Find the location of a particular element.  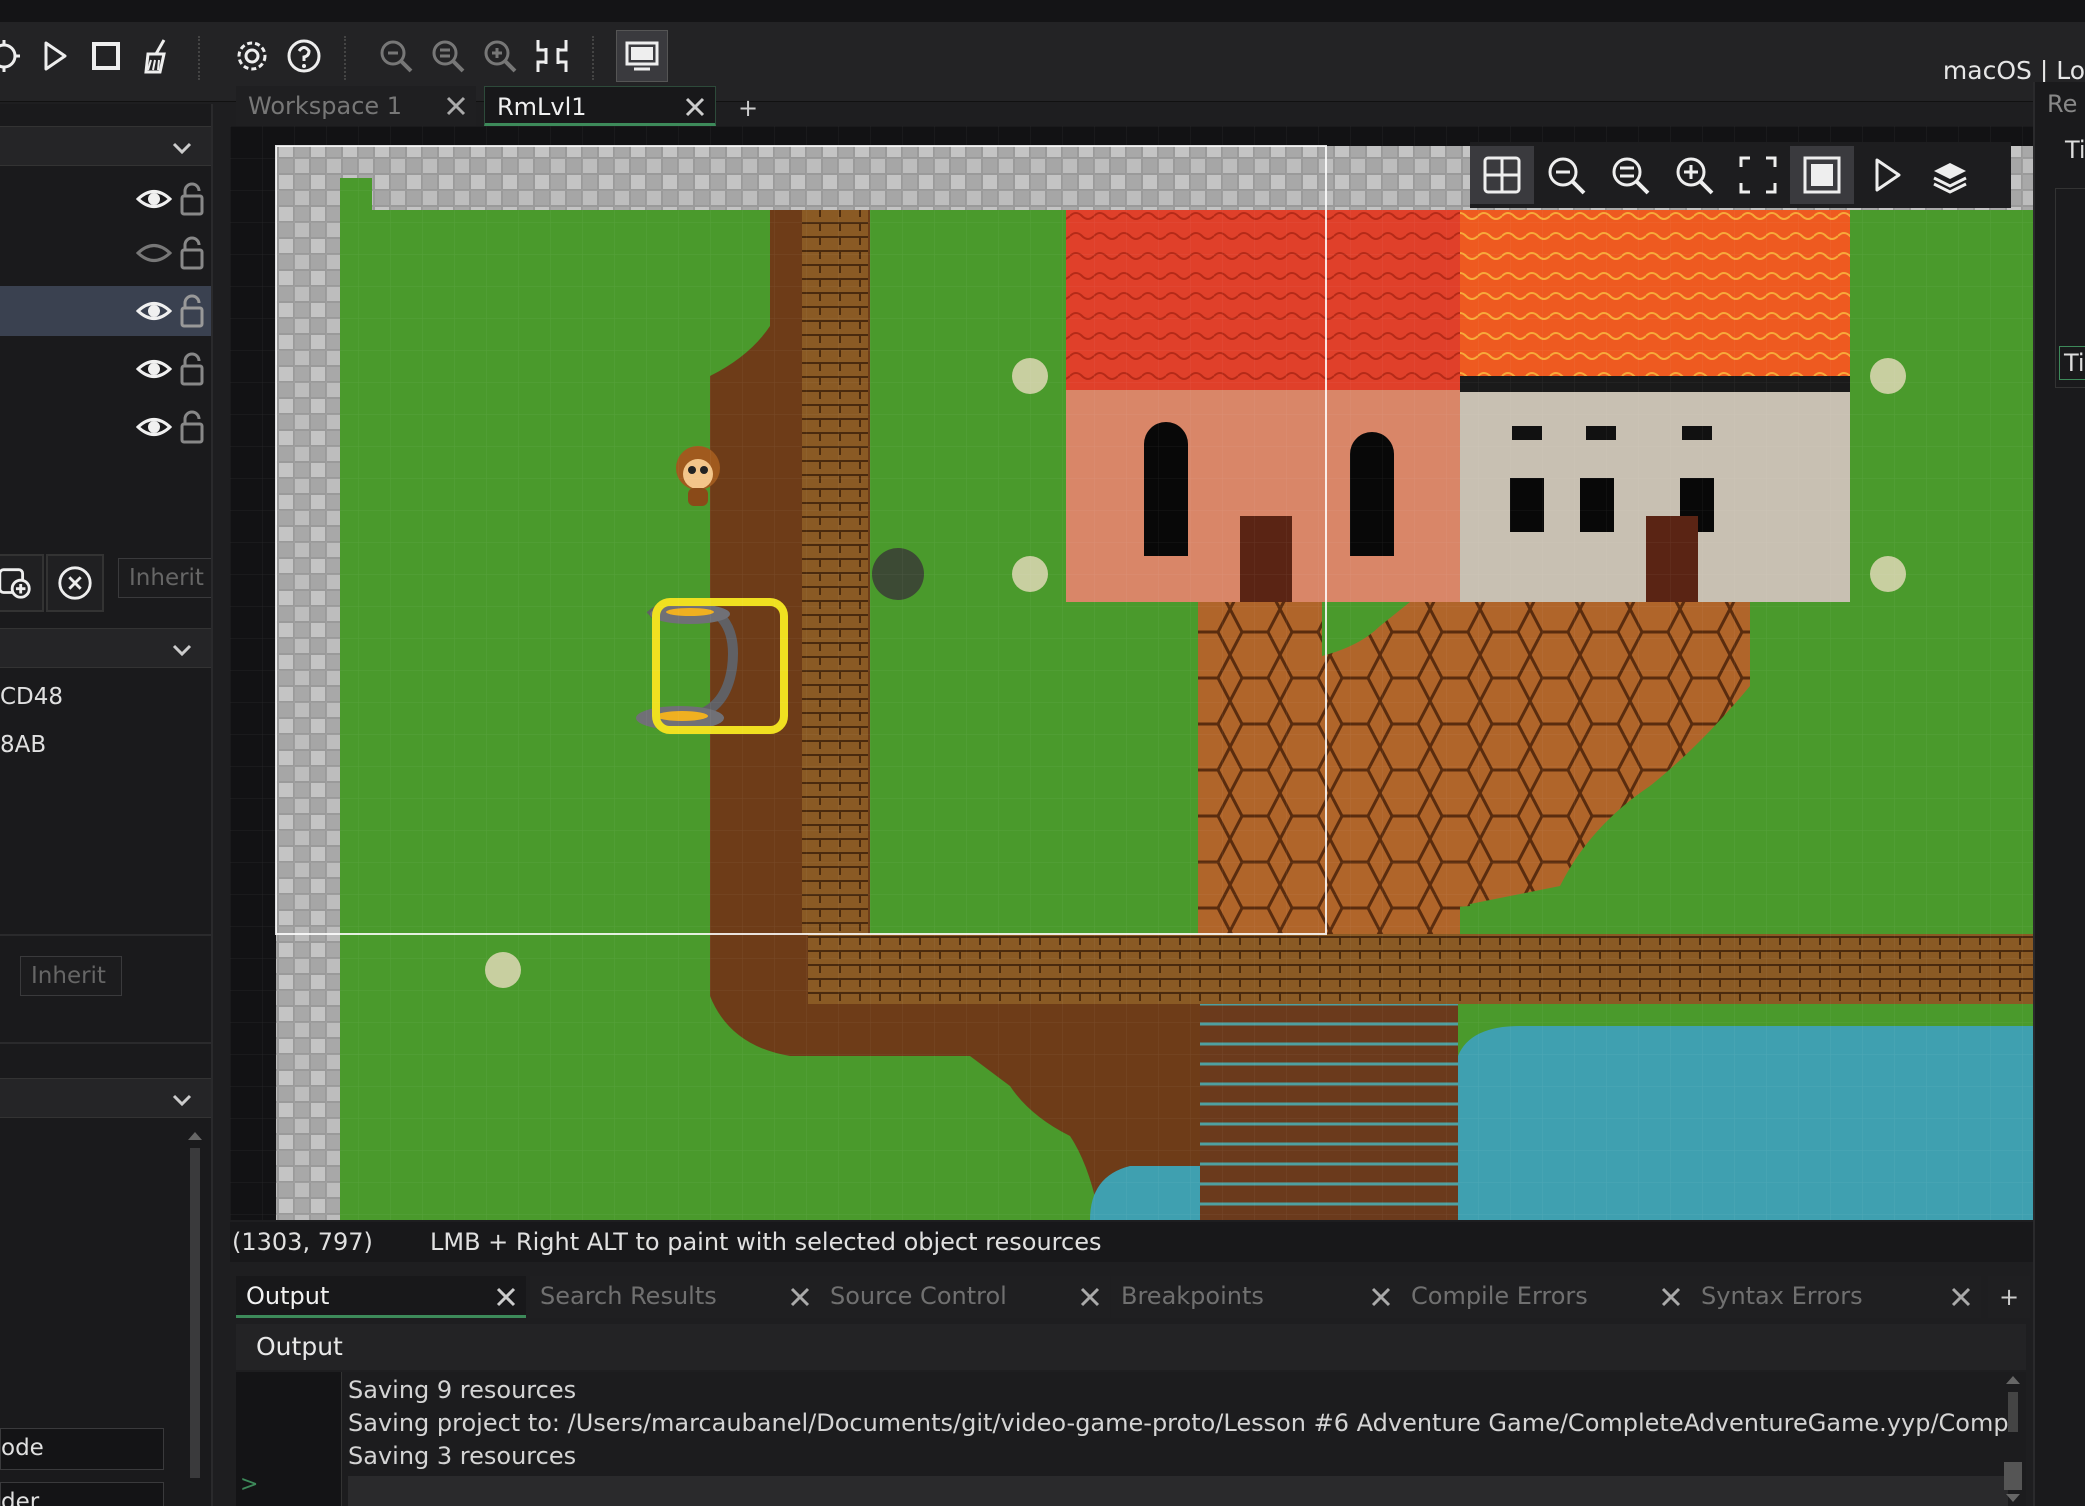

broom-icon is located at coordinates (158, 56).